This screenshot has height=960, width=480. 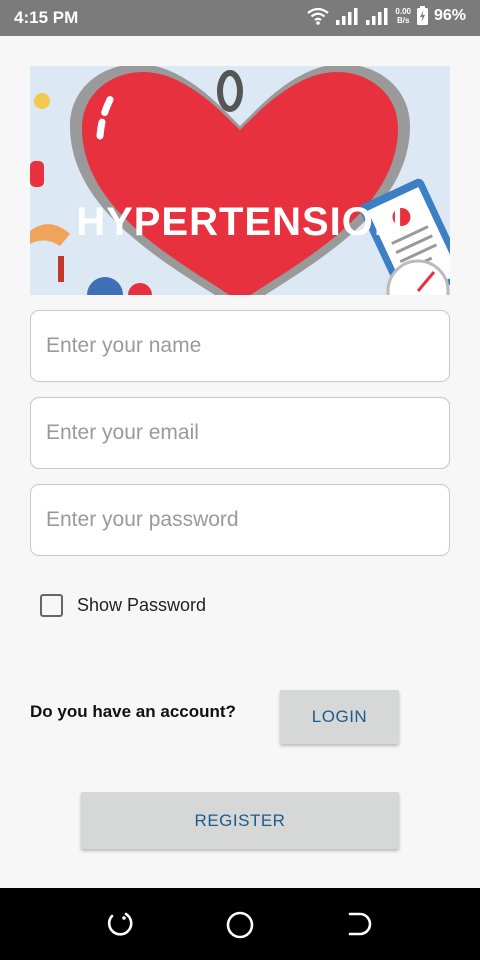 What do you see at coordinates (422, 15) in the screenshot?
I see `battery-charging-icon` at bounding box center [422, 15].